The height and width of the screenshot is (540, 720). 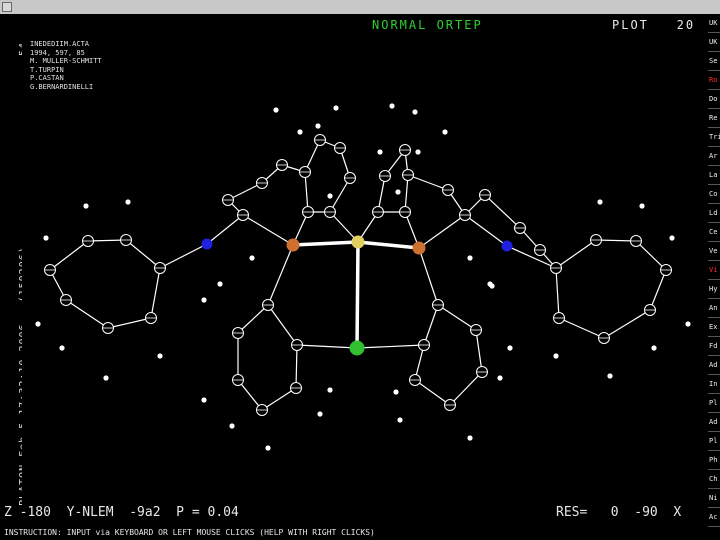 What do you see at coordinates (714, 498) in the screenshot?
I see `side-menu-item: Ni` at bounding box center [714, 498].